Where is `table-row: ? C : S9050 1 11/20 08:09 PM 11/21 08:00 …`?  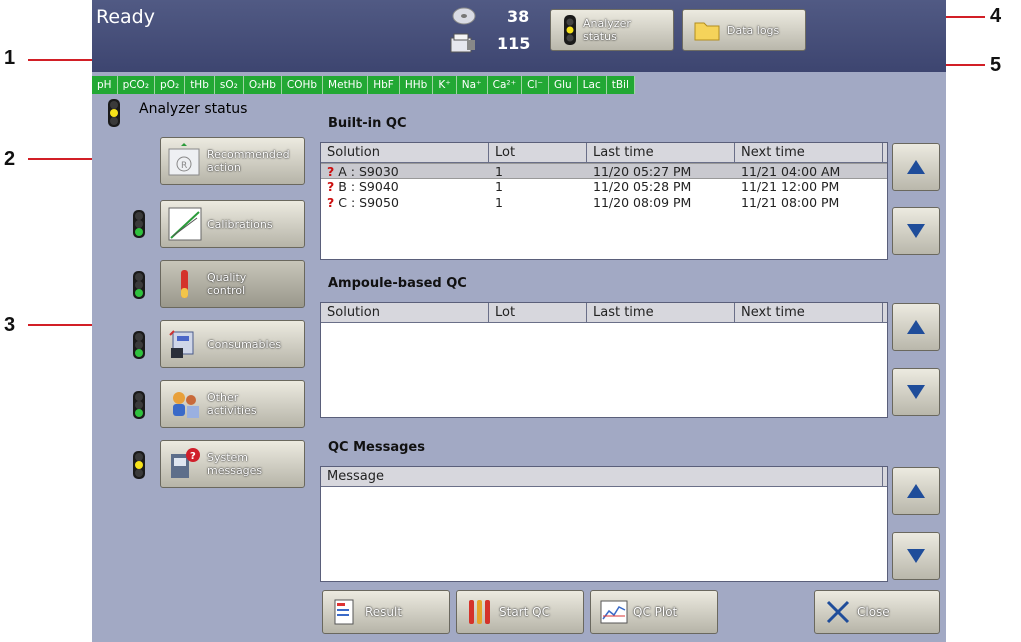
table-row: ? C : S9050 1 11/20 08:09 PM 11/21 08:00 … is located at coordinates (604, 203).